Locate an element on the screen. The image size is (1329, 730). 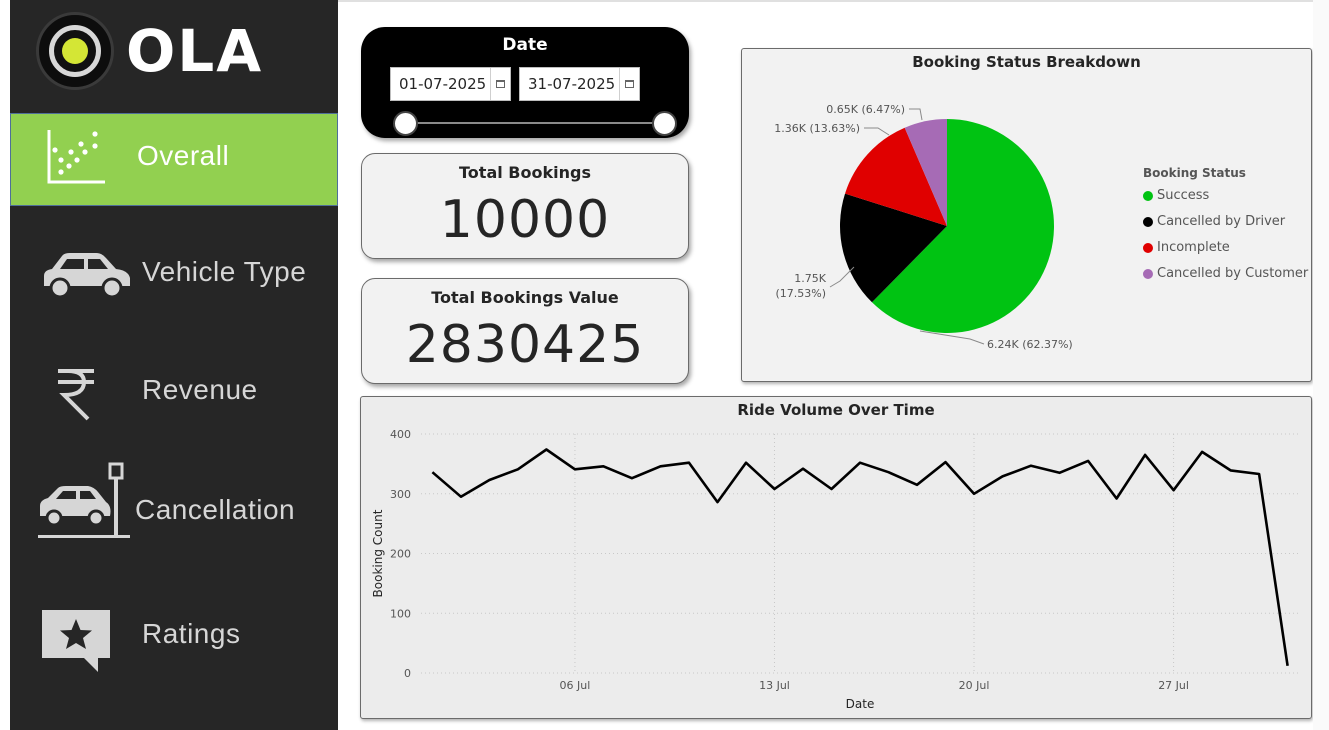
sidebar-item-label: Ratings is located at coordinates (191, 633).